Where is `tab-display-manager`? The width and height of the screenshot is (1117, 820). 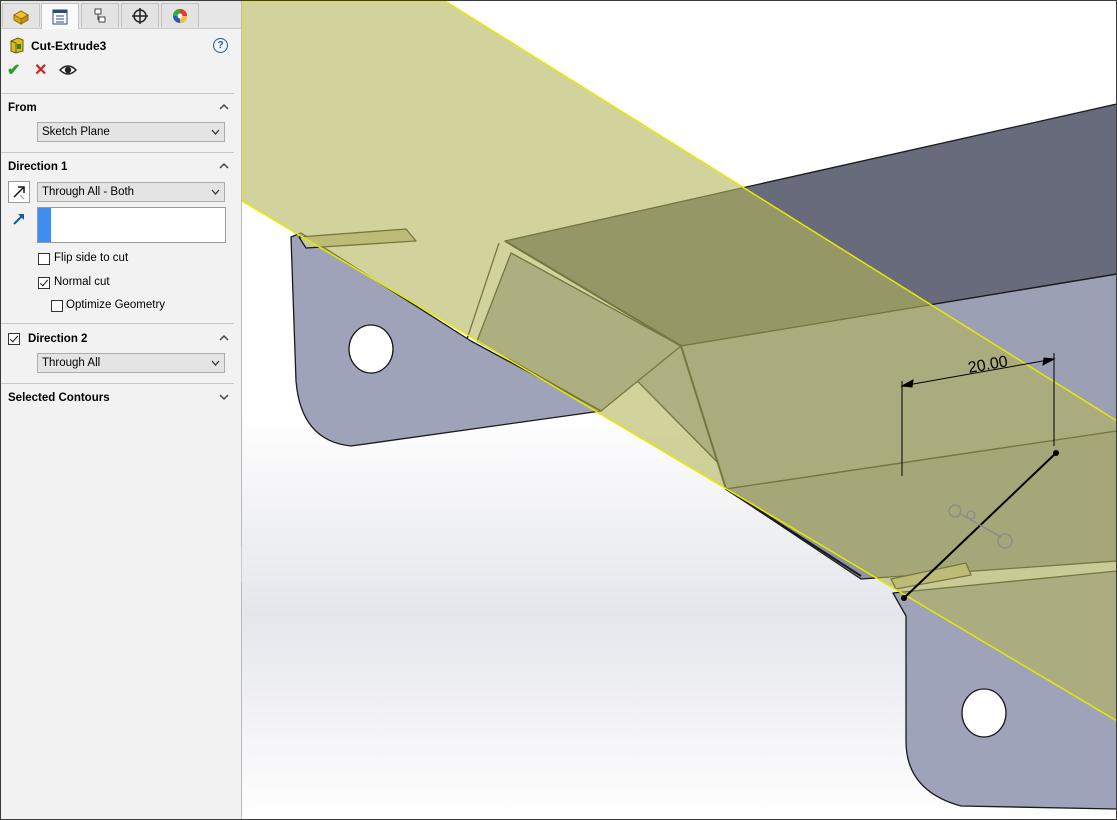
tab-display-manager is located at coordinates (180, 15).